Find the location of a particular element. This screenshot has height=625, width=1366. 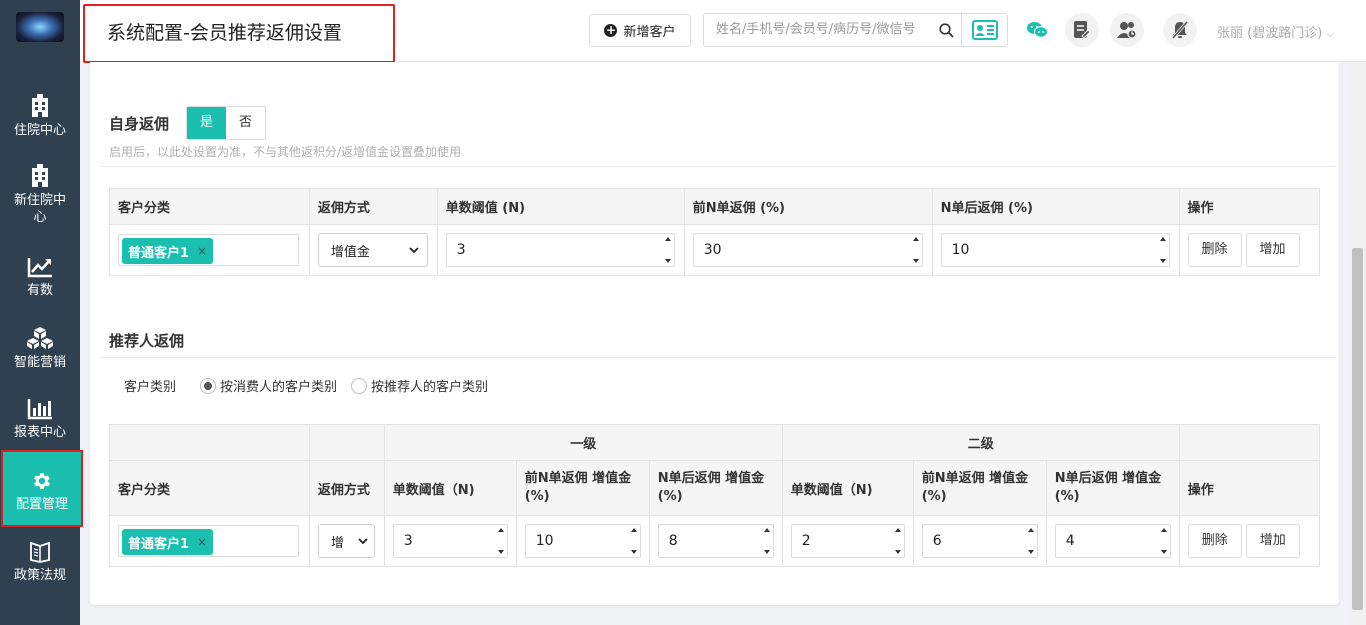

sidebar-item-policies: 政策法规 is located at coordinates (40, 562).